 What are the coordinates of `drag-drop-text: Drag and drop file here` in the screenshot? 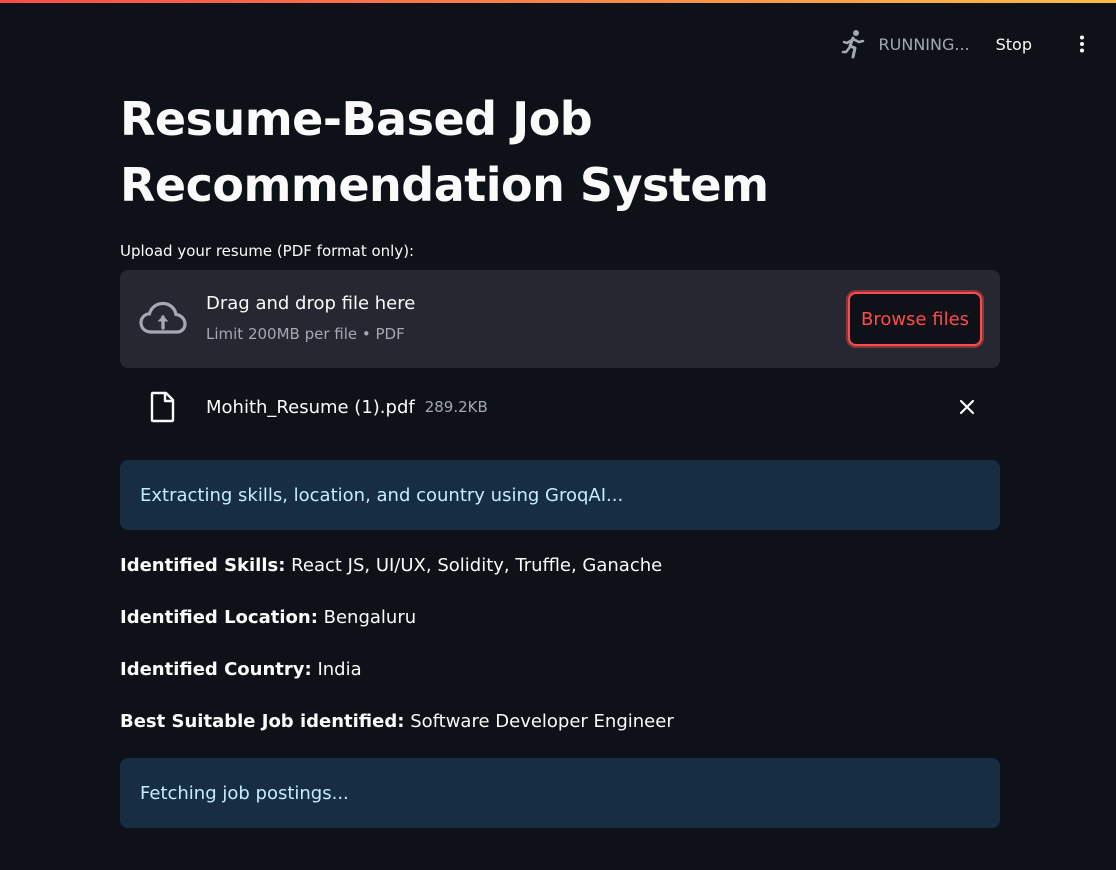 It's located at (311, 303).